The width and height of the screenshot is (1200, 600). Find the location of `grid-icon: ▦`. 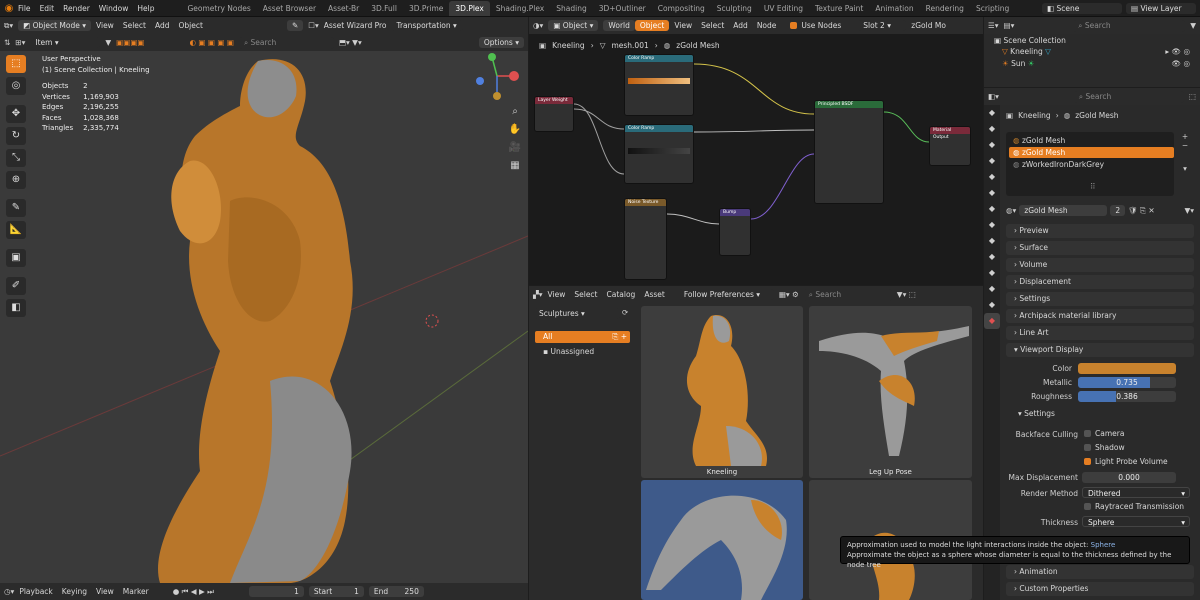

grid-icon: ▦ is located at coordinates (515, 169).